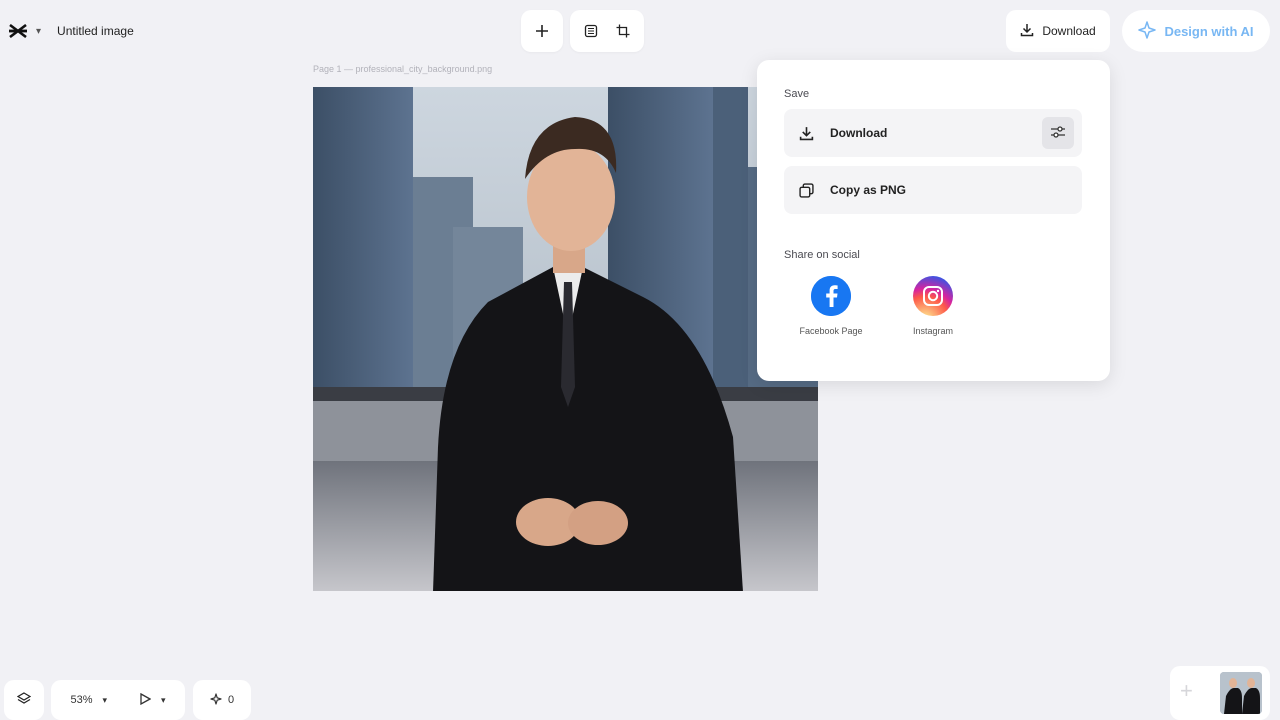  I want to click on download-option: Download, so click(933, 133).